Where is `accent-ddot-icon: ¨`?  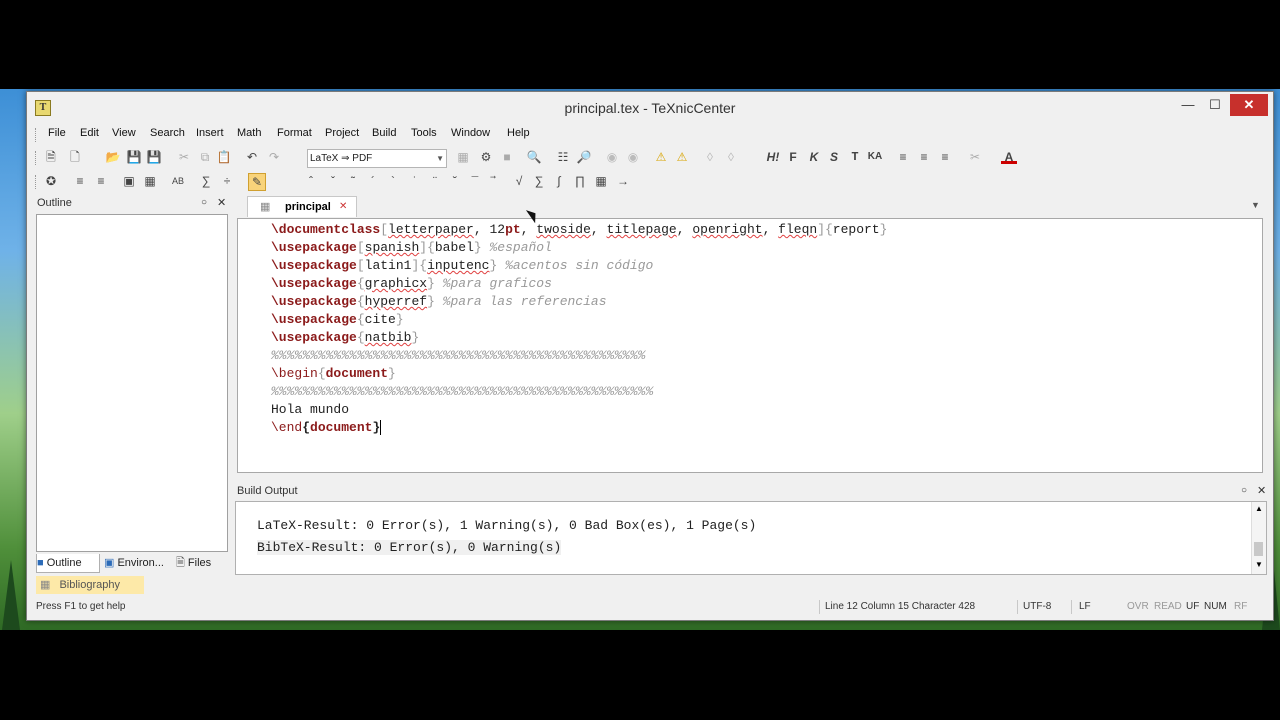
accent-ddot-icon: ¨ is located at coordinates (435, 181).